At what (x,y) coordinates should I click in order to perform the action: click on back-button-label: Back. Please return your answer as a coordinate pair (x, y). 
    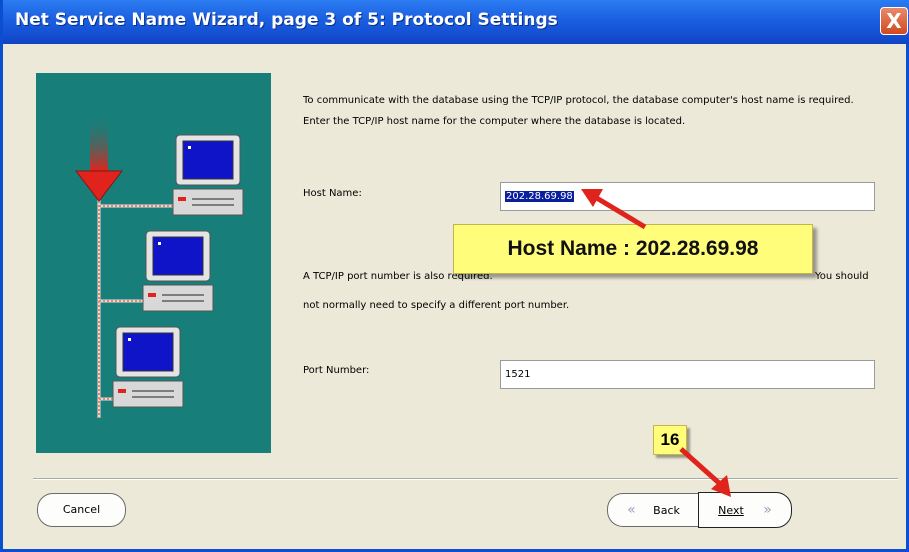
    Looking at the image, I should click on (666, 510).